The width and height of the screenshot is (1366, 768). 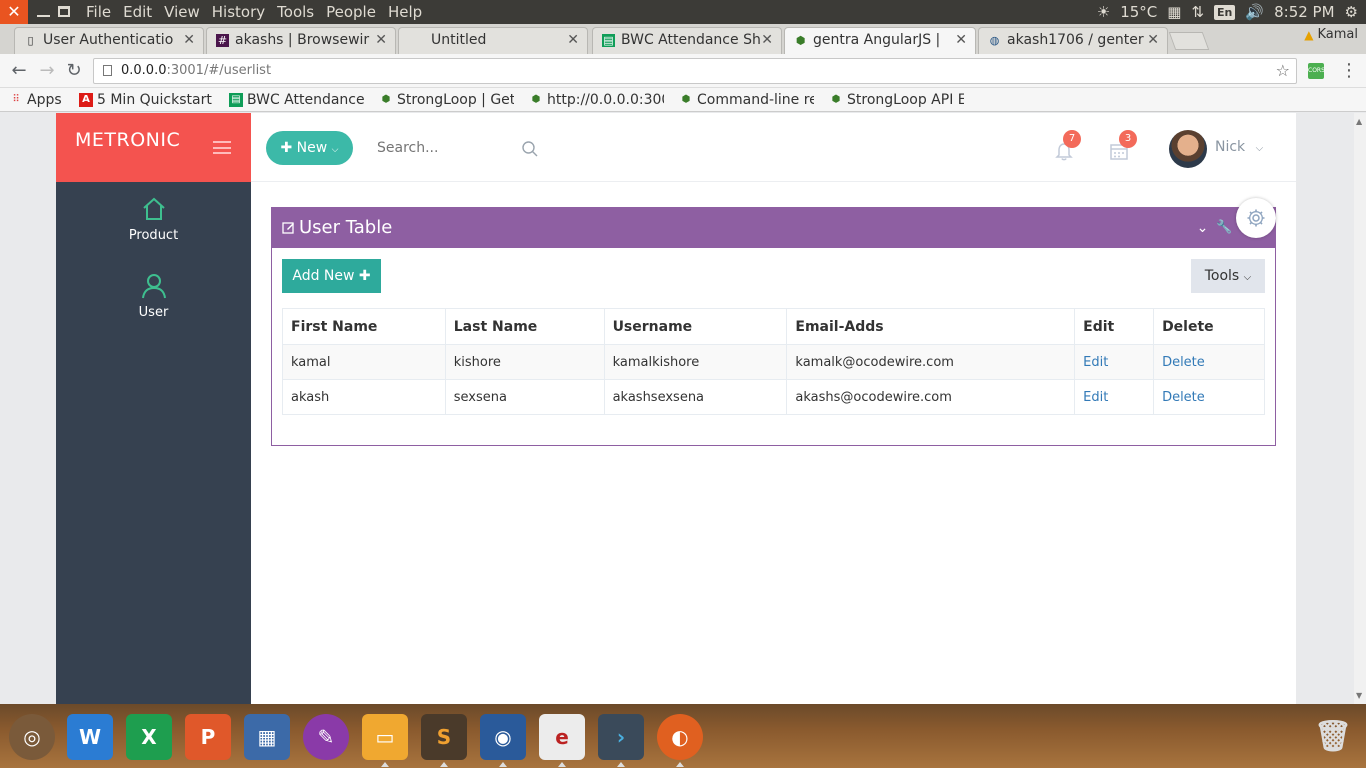 What do you see at coordinates (364, 397) in the screenshot?
I see `cell-first-name: akash` at bounding box center [364, 397].